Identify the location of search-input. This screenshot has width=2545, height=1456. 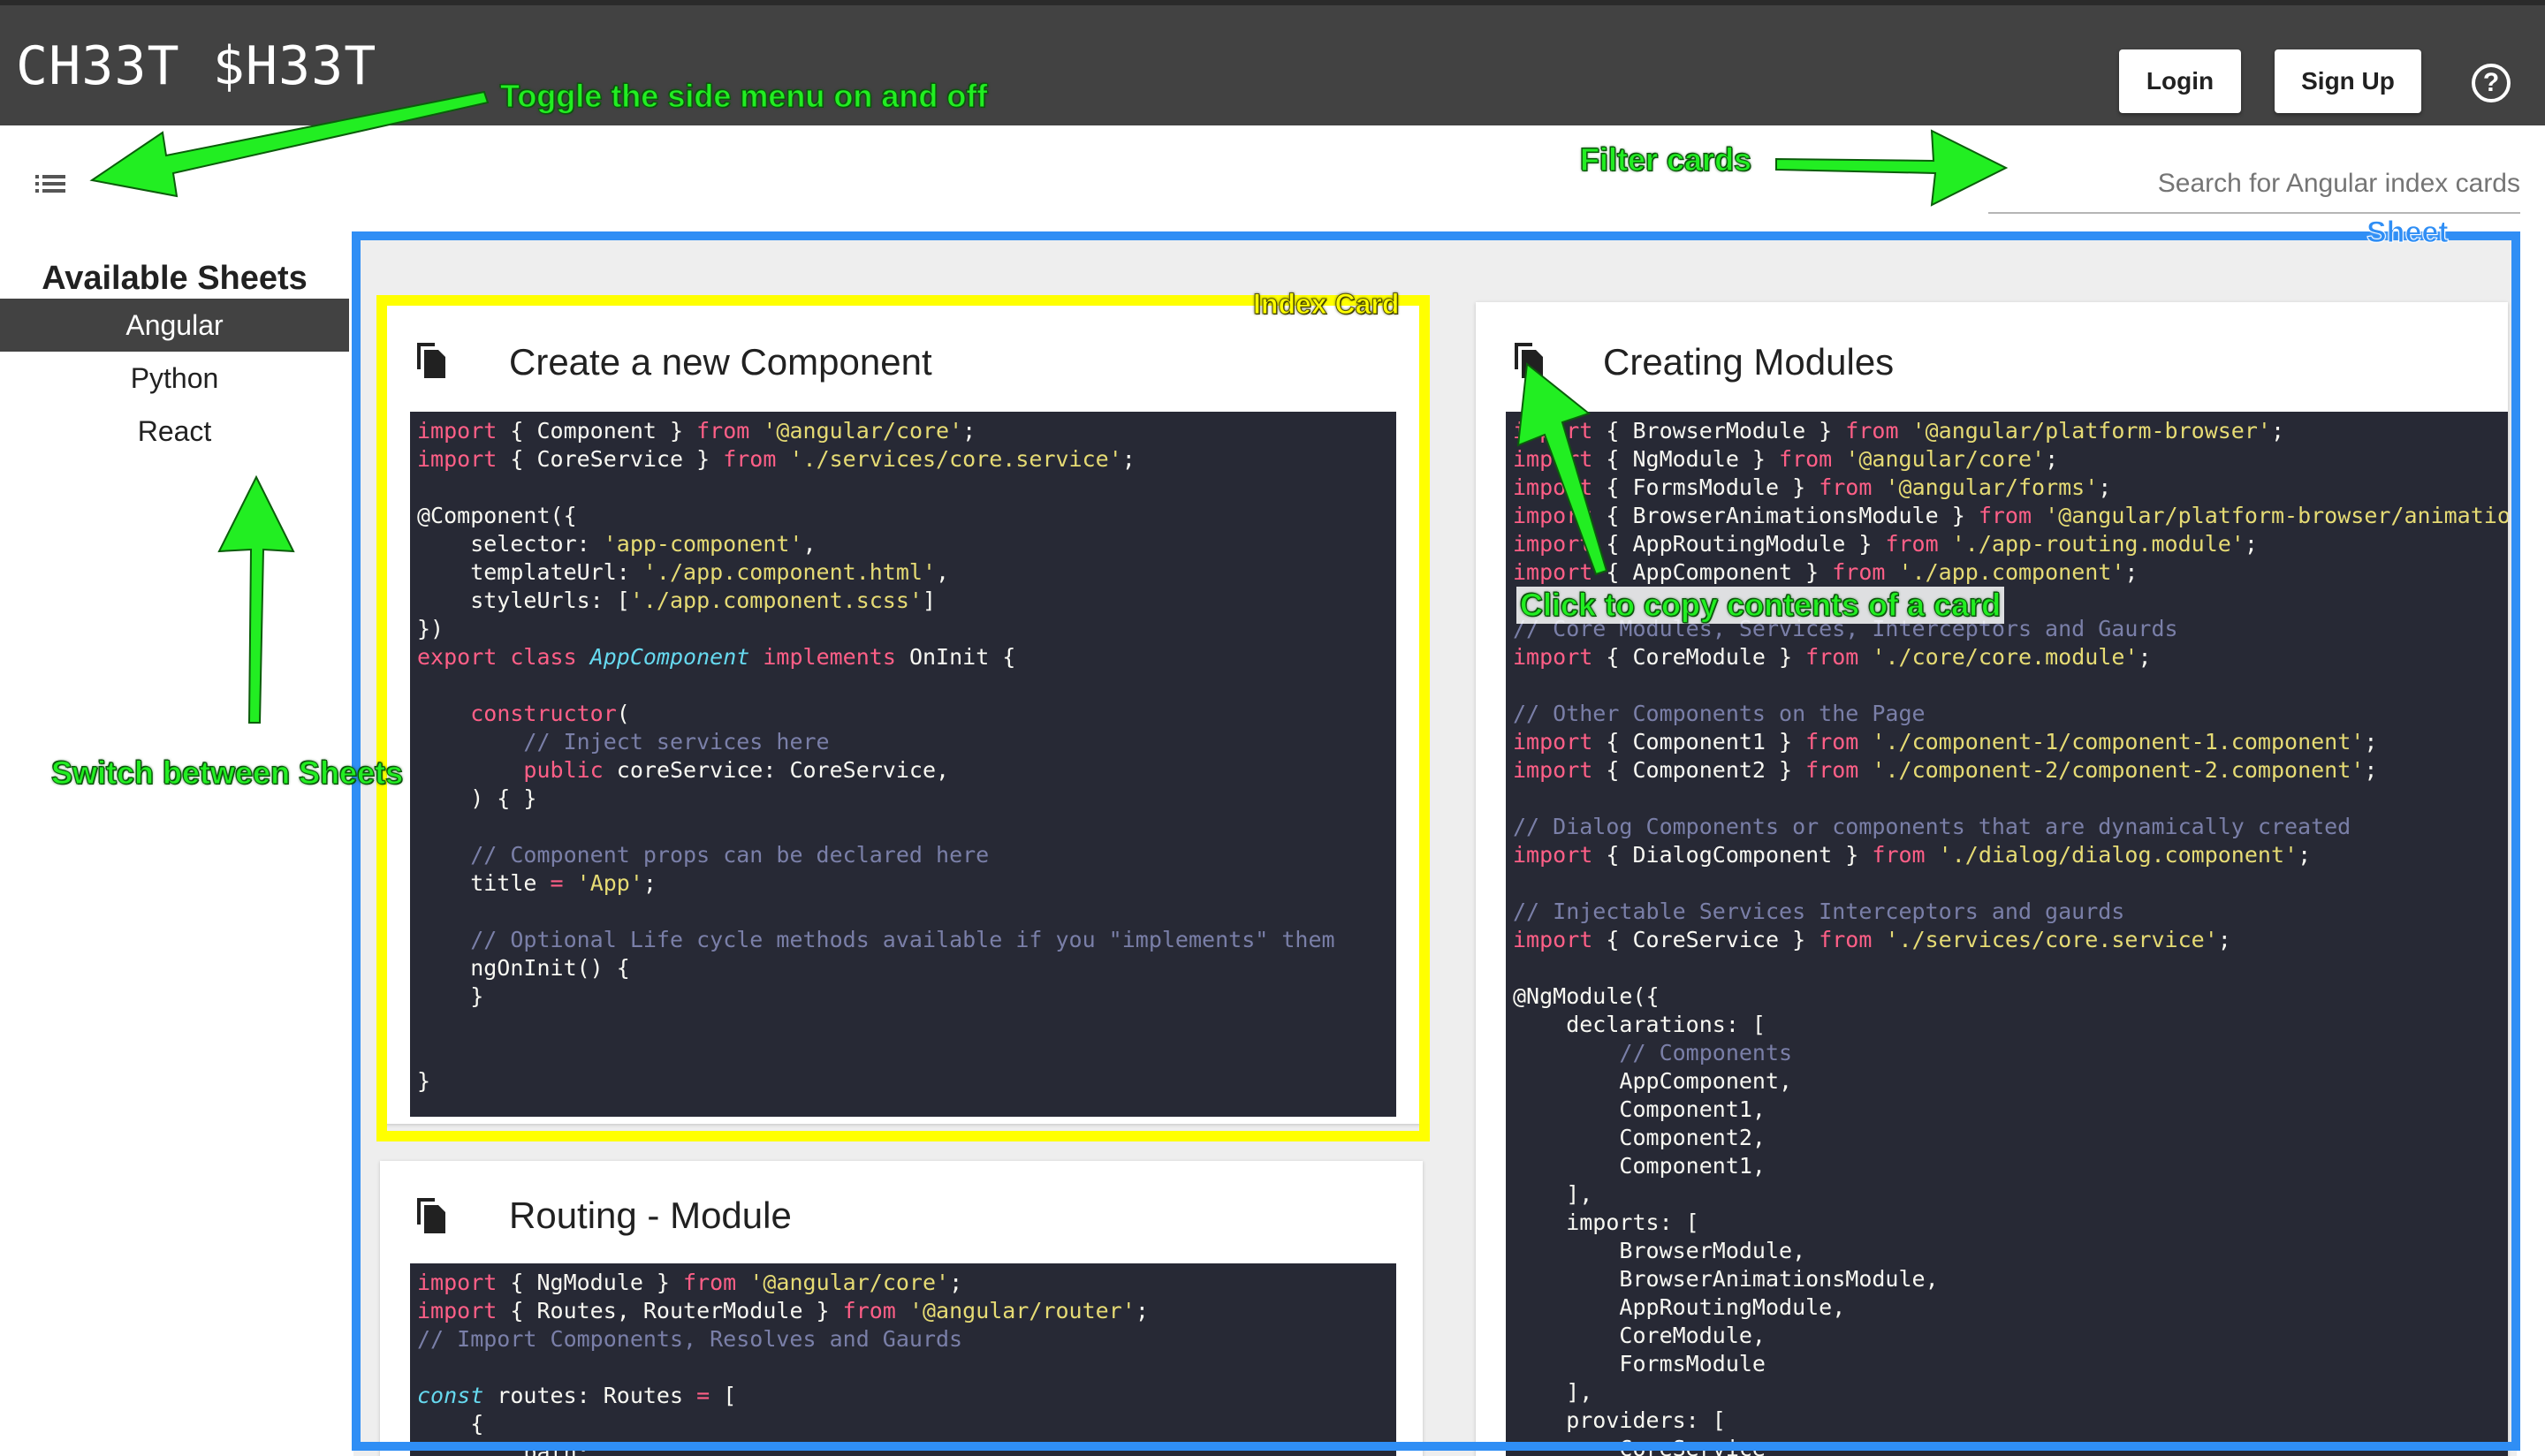
(2254, 184).